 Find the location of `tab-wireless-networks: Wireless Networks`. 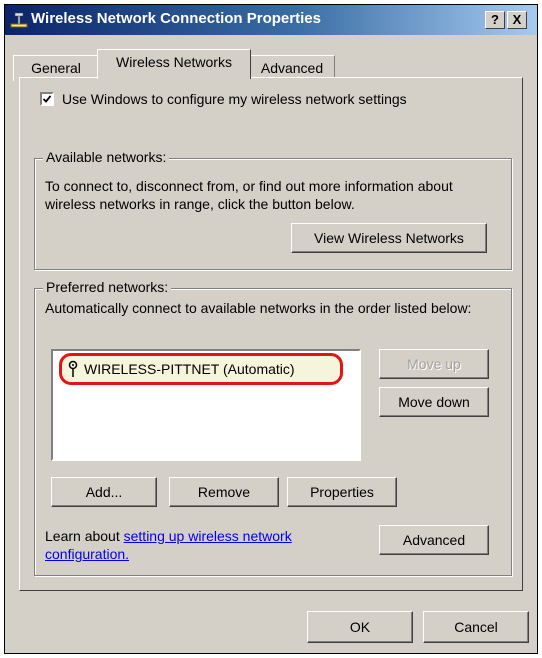

tab-wireless-networks: Wireless Networks is located at coordinates (174, 64).